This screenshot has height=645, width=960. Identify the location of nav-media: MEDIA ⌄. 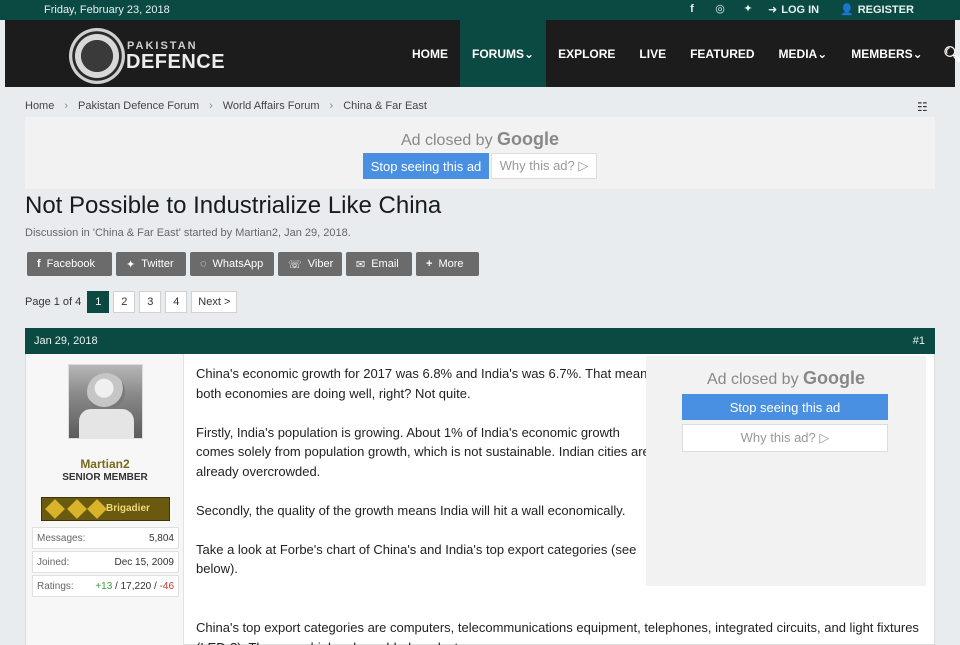
(803, 53).